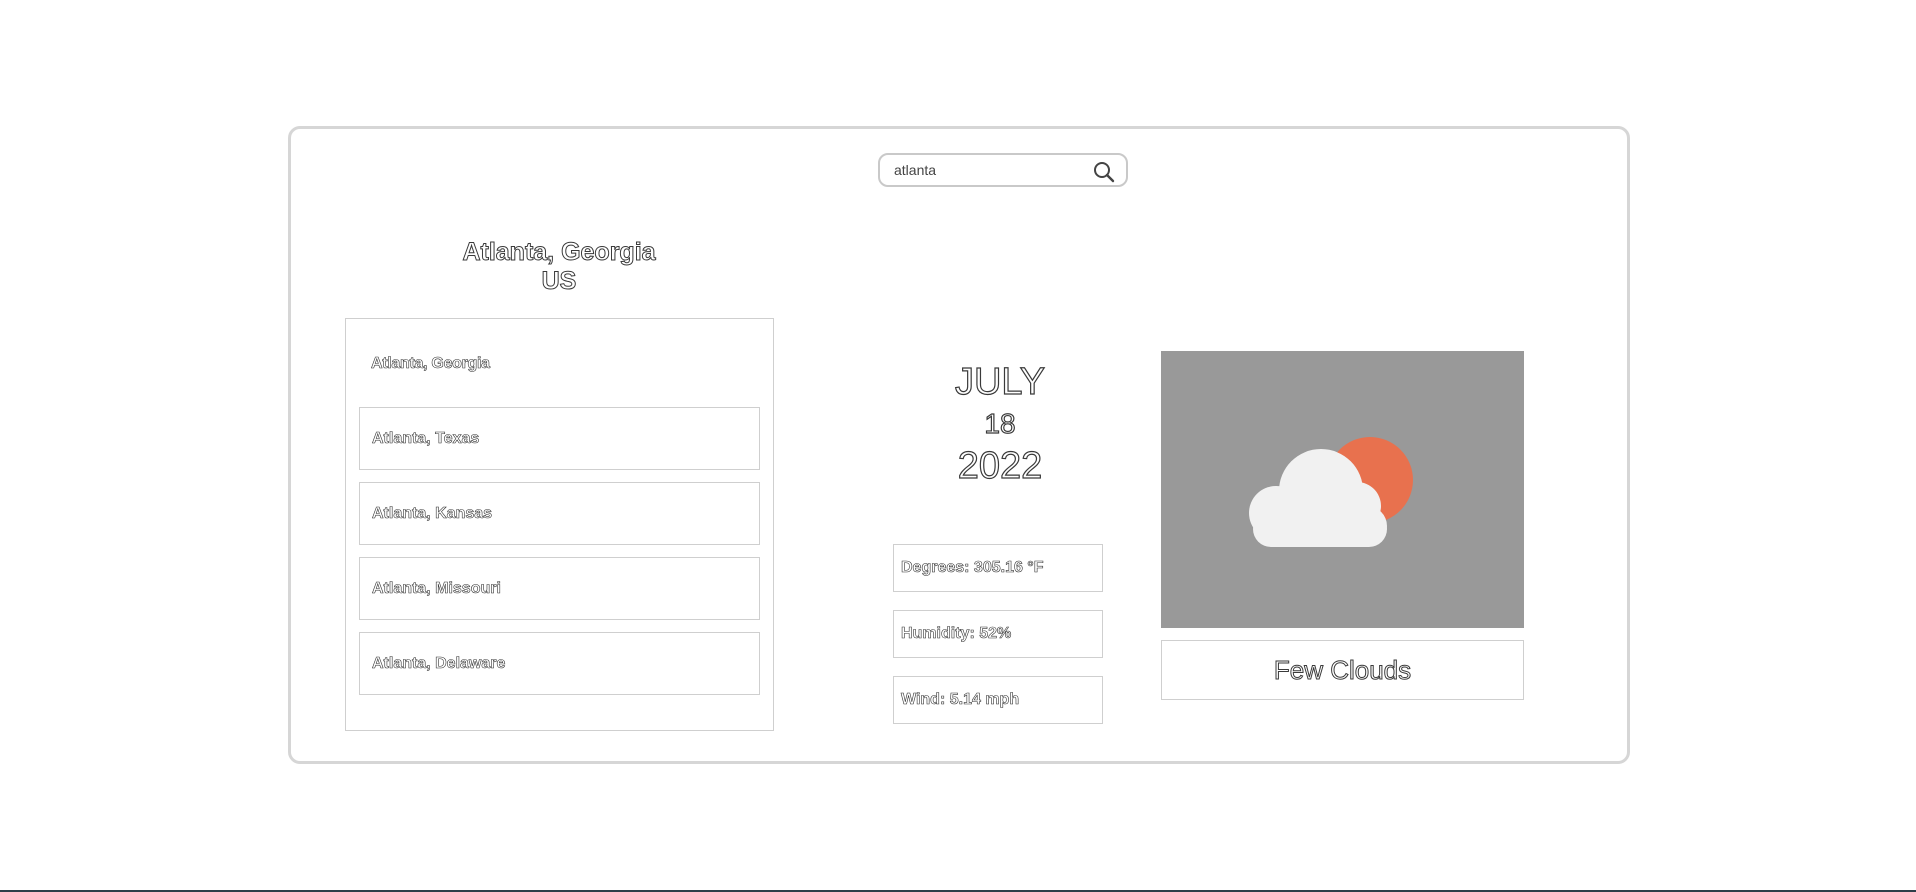  I want to click on search-icon, so click(1104, 172).